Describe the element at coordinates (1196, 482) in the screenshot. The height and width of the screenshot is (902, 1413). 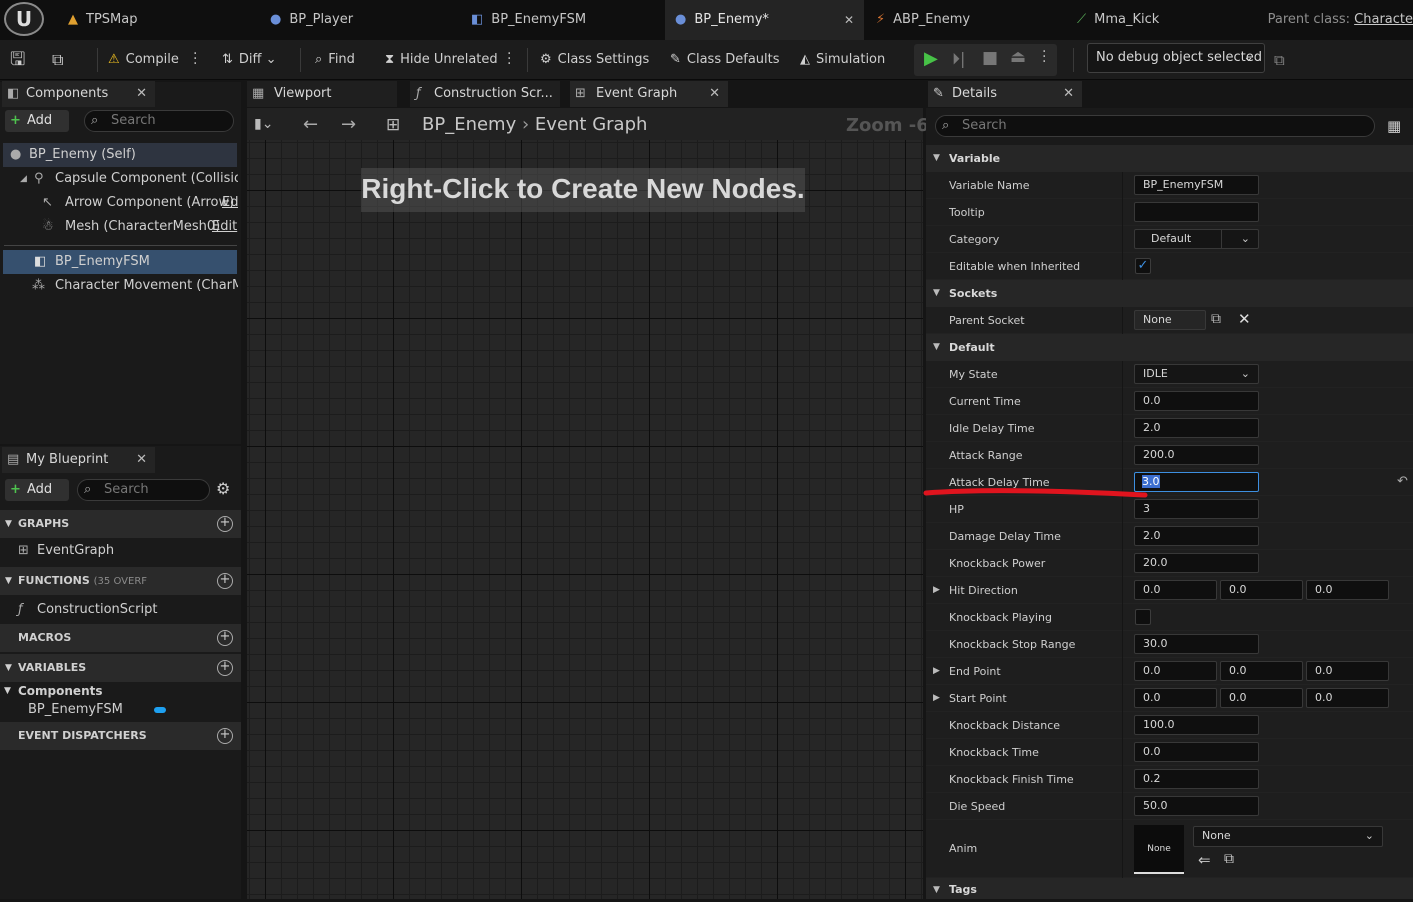
I see `attack-delay-time-input: 3.0` at that location.